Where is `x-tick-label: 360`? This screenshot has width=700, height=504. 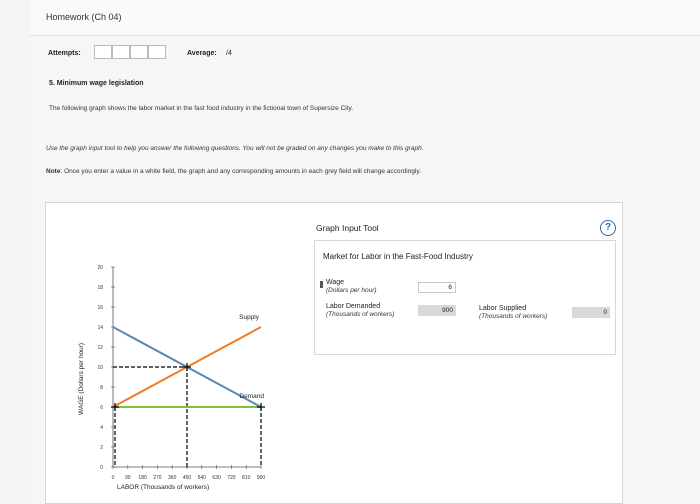 x-tick-label: 360 is located at coordinates (172, 478).